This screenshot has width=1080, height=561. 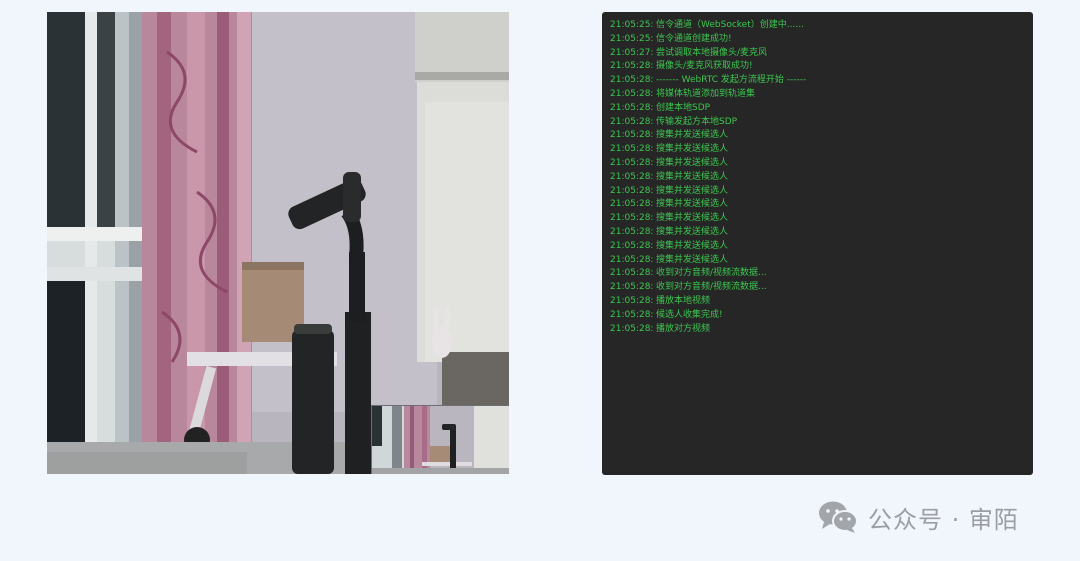 What do you see at coordinates (632, 52) in the screenshot?
I see `log-timestamp: 21:05:27:` at bounding box center [632, 52].